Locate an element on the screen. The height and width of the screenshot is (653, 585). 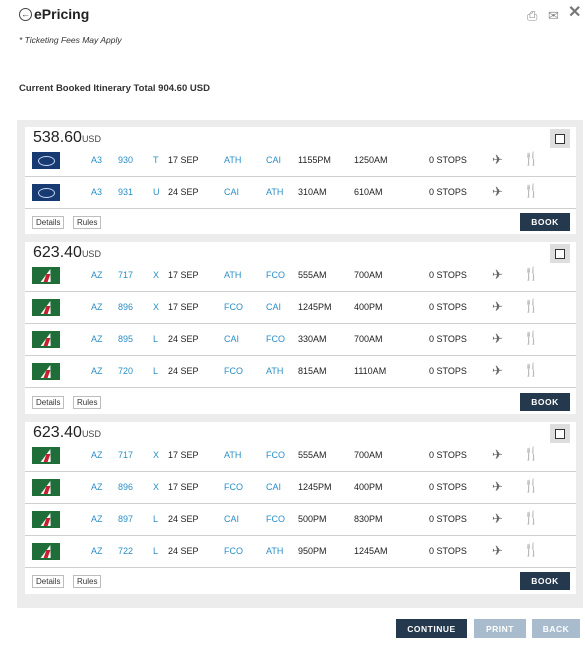
printer-icon: ⎙ is located at coordinates (532, 15).